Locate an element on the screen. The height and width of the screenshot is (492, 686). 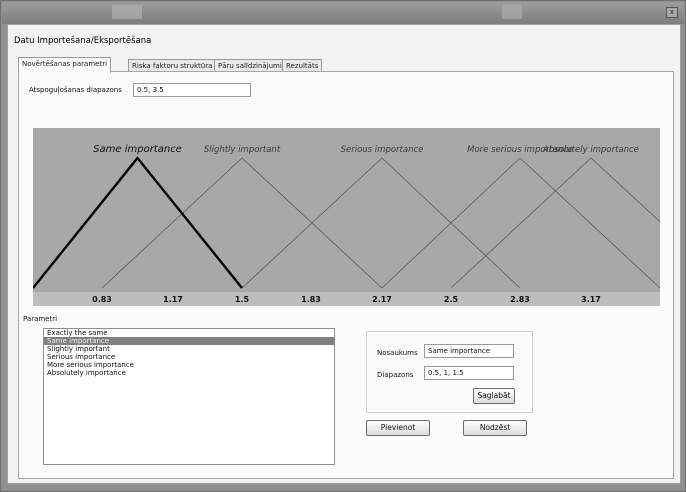
list-item: Exactly the same is located at coordinates (189, 333).